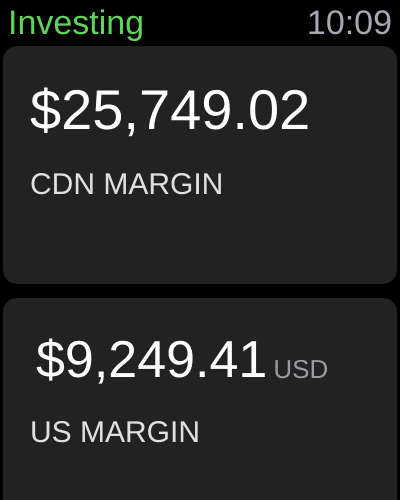 The width and height of the screenshot is (400, 500). What do you see at coordinates (151, 360) in the screenshot?
I see `account-balance: $9,249.41` at bounding box center [151, 360].